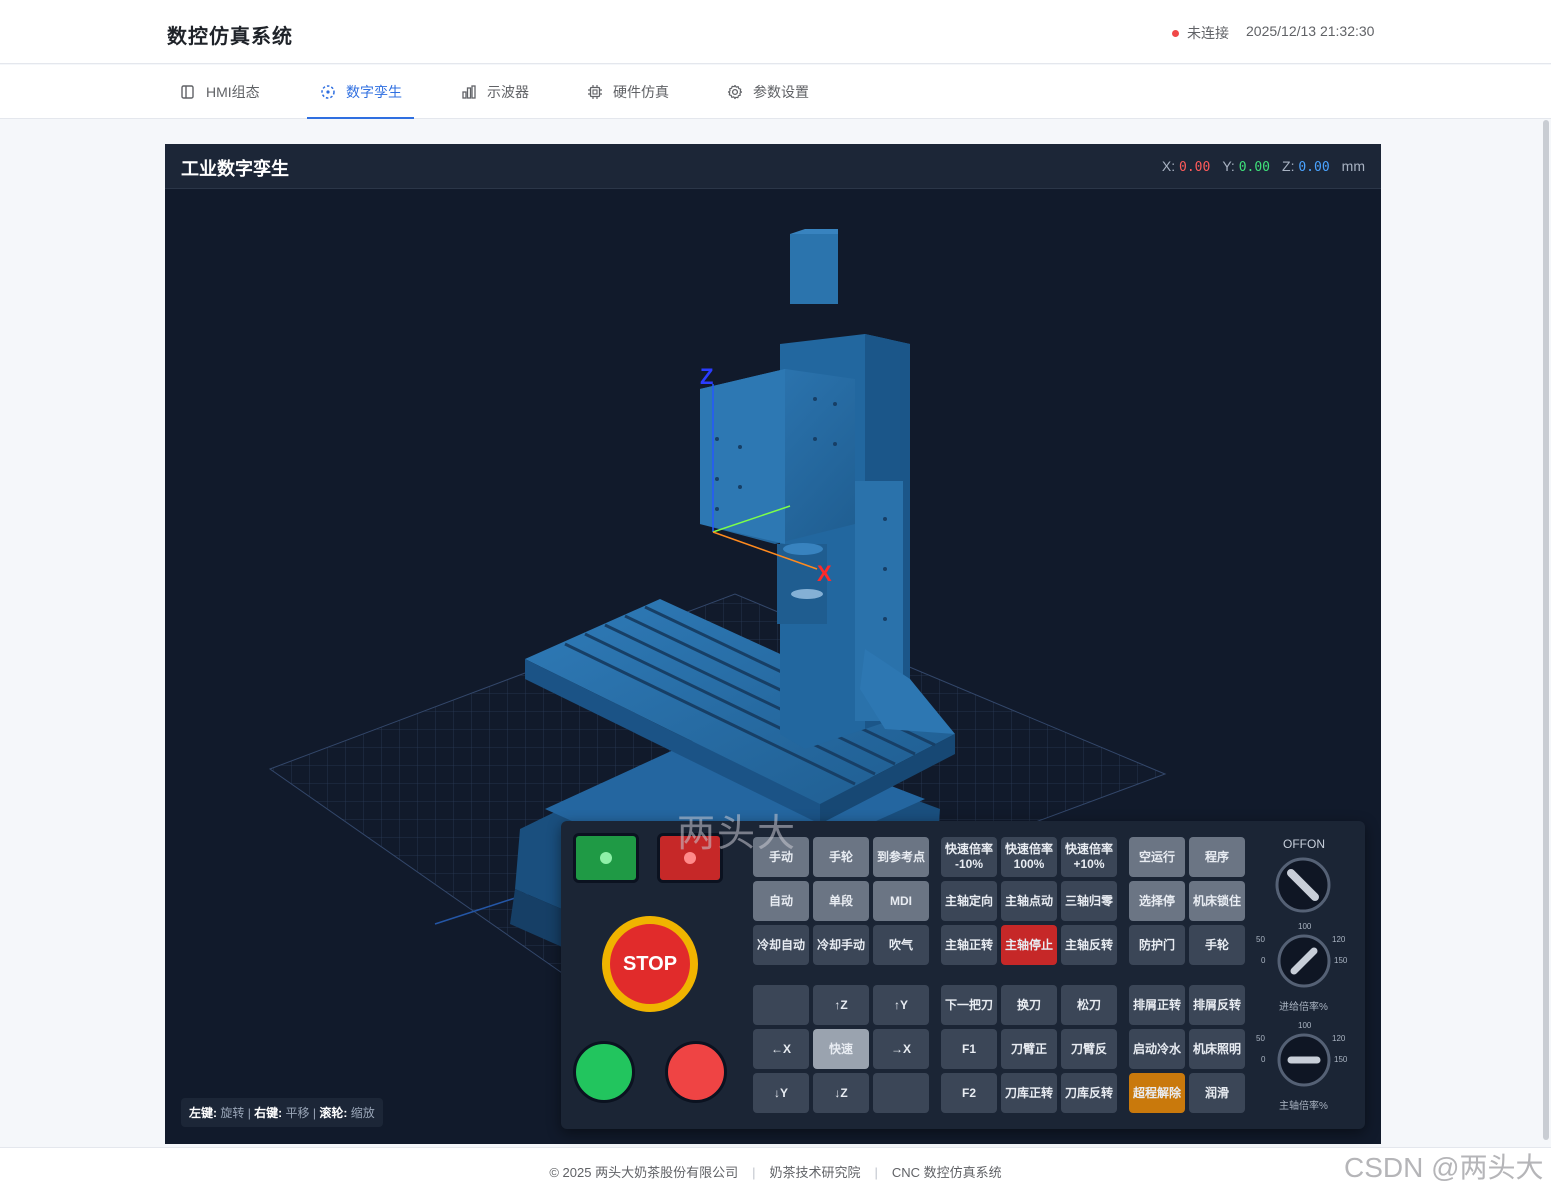 The height and width of the screenshot is (1192, 1551). Describe the element at coordinates (841, 901) in the screenshot. I see `panel-key-a-1-1: 单段` at that location.